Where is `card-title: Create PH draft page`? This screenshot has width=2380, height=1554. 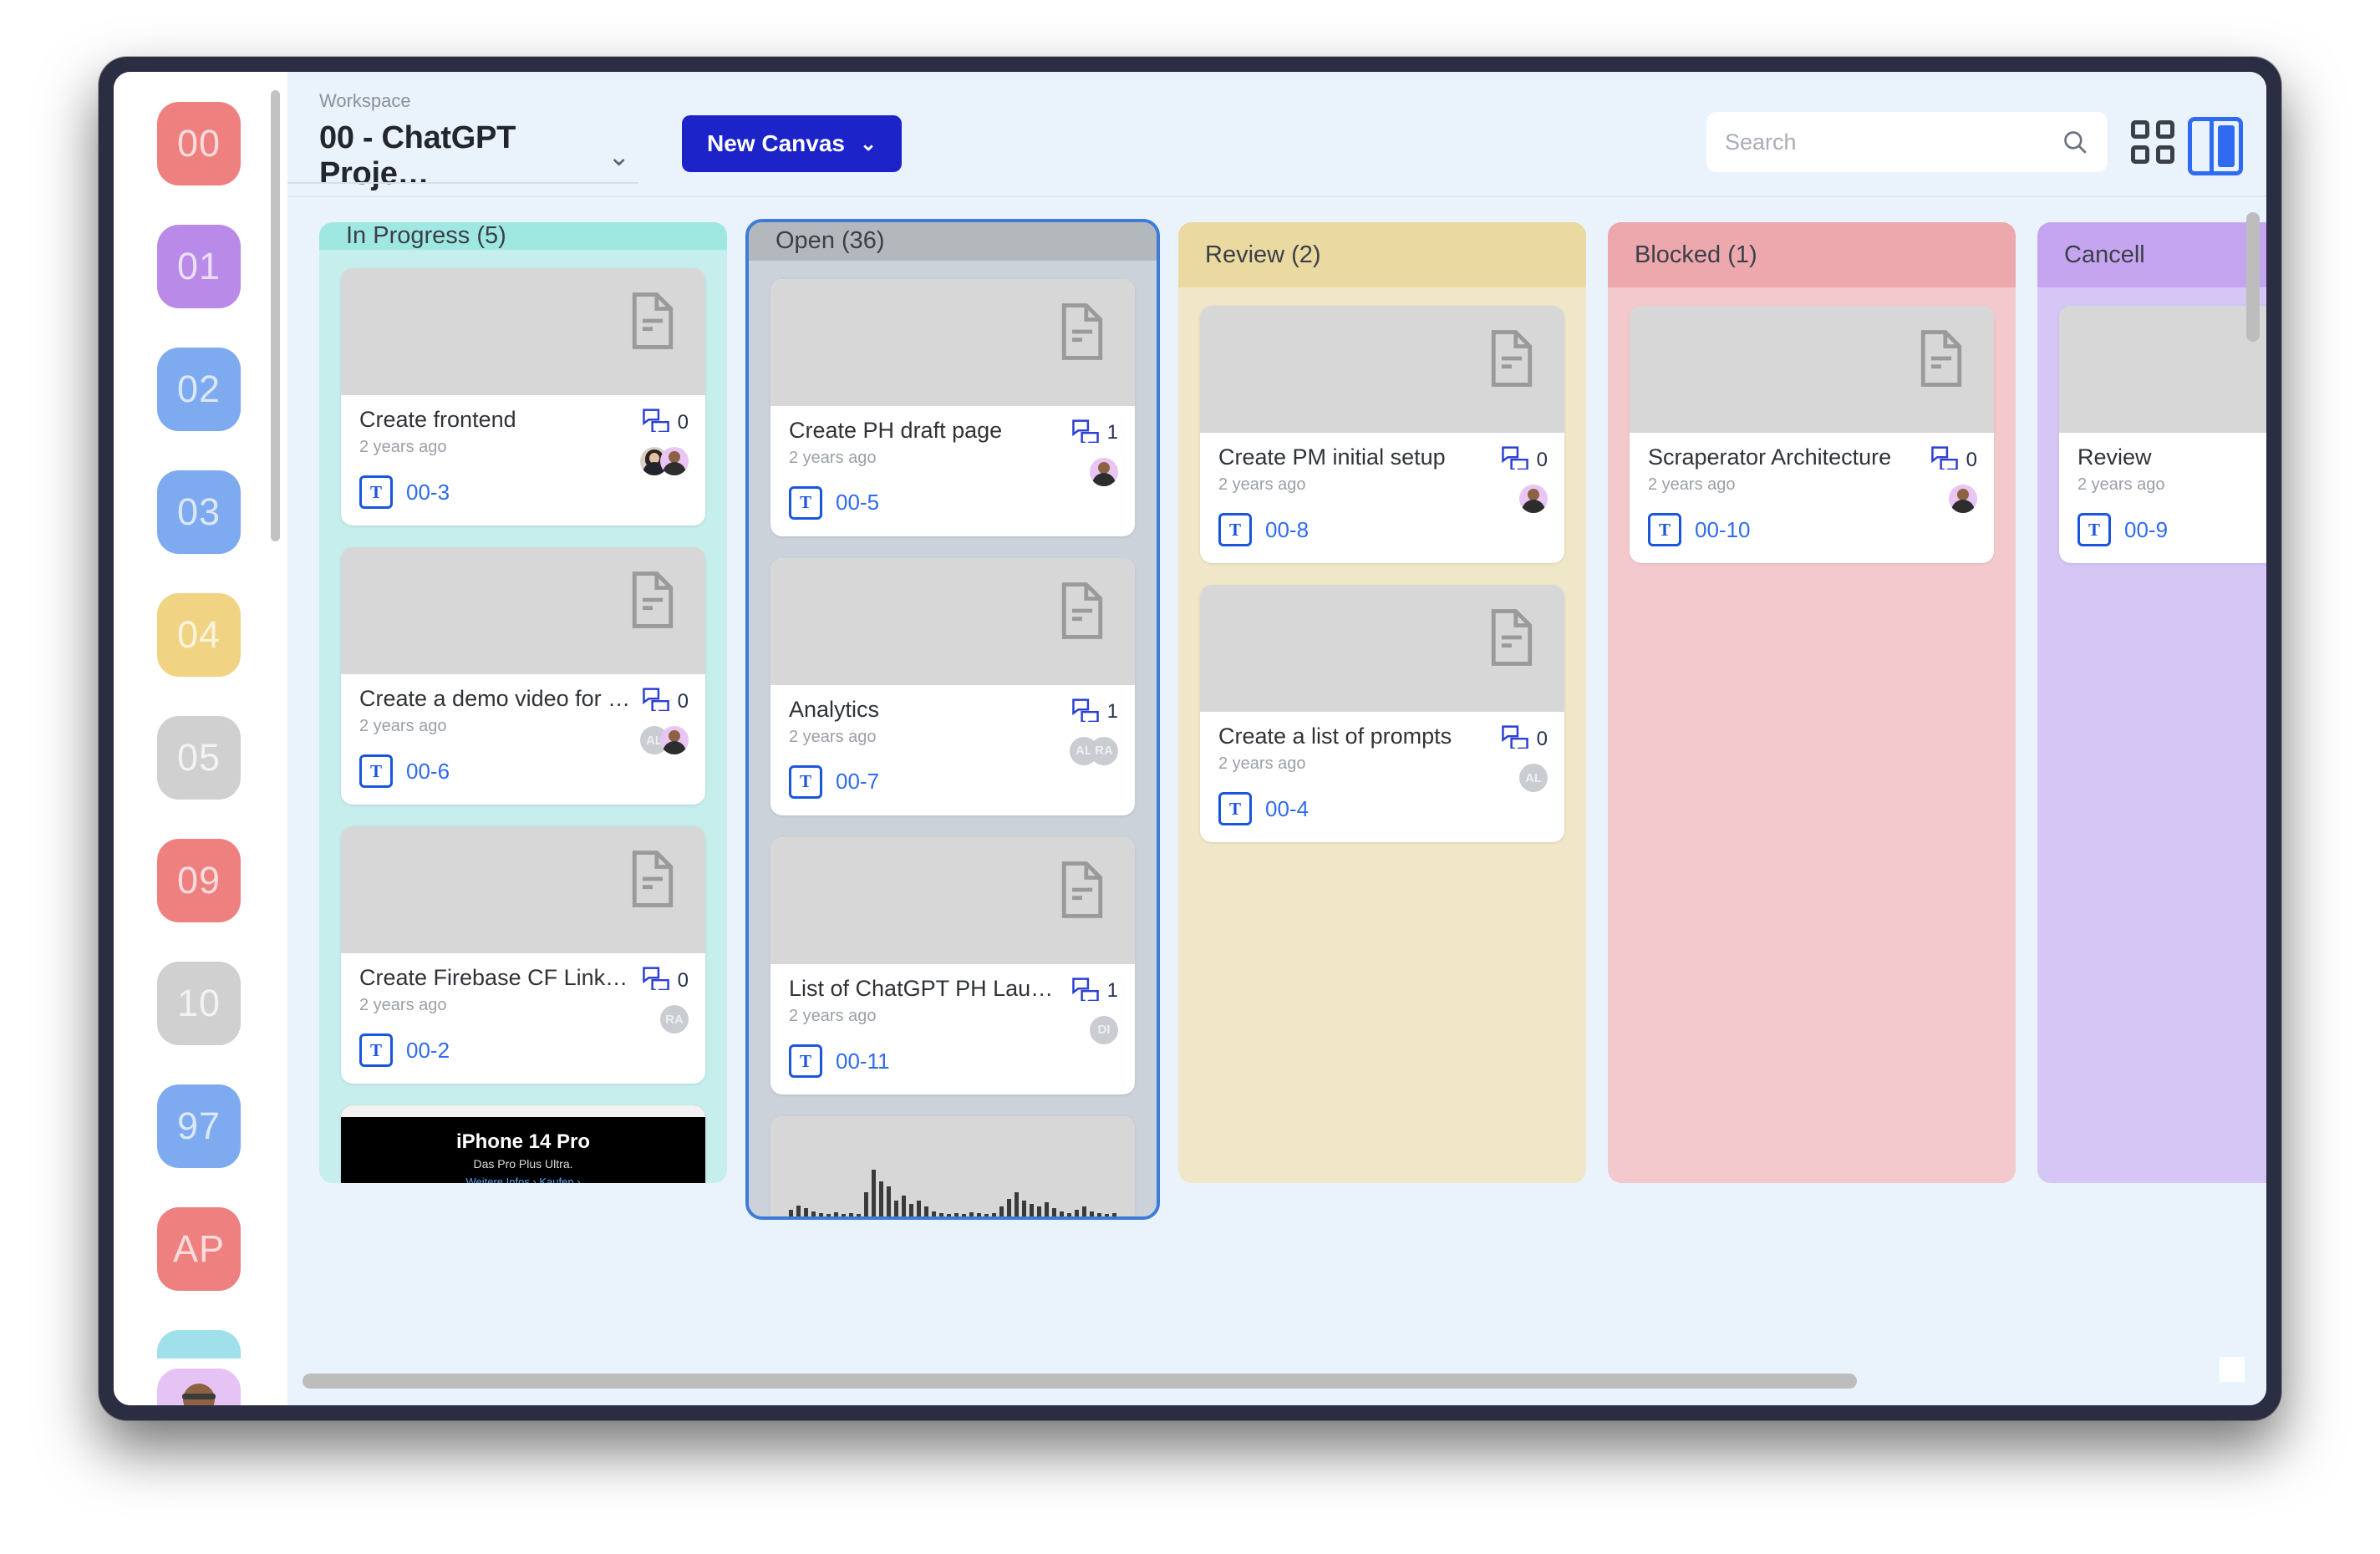
card-title: Create PH draft page is located at coordinates (896, 430).